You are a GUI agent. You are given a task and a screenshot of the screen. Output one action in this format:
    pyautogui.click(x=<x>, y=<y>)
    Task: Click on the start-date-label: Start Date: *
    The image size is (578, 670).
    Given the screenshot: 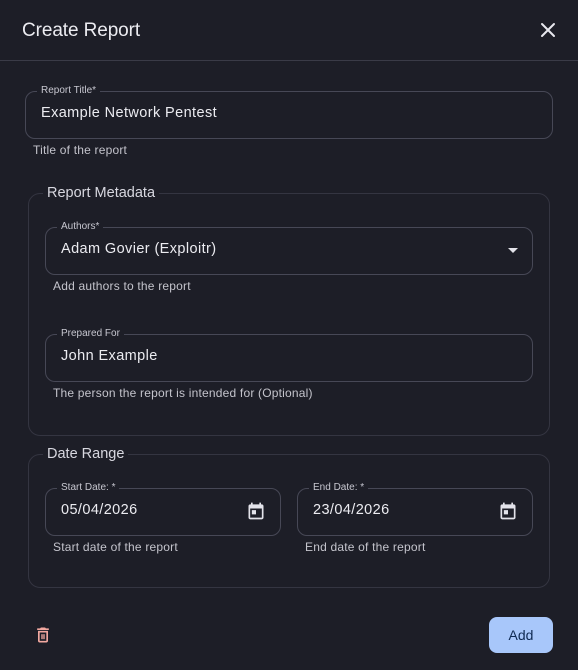 What is the action you would take?
    pyautogui.click(x=88, y=488)
    